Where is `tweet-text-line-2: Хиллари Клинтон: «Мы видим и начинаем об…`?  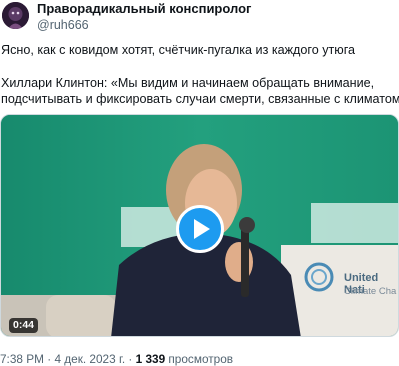
tweet-text-line-2: Хиллари Клинтон: «Мы видим и начинаем об… is located at coordinates (188, 83).